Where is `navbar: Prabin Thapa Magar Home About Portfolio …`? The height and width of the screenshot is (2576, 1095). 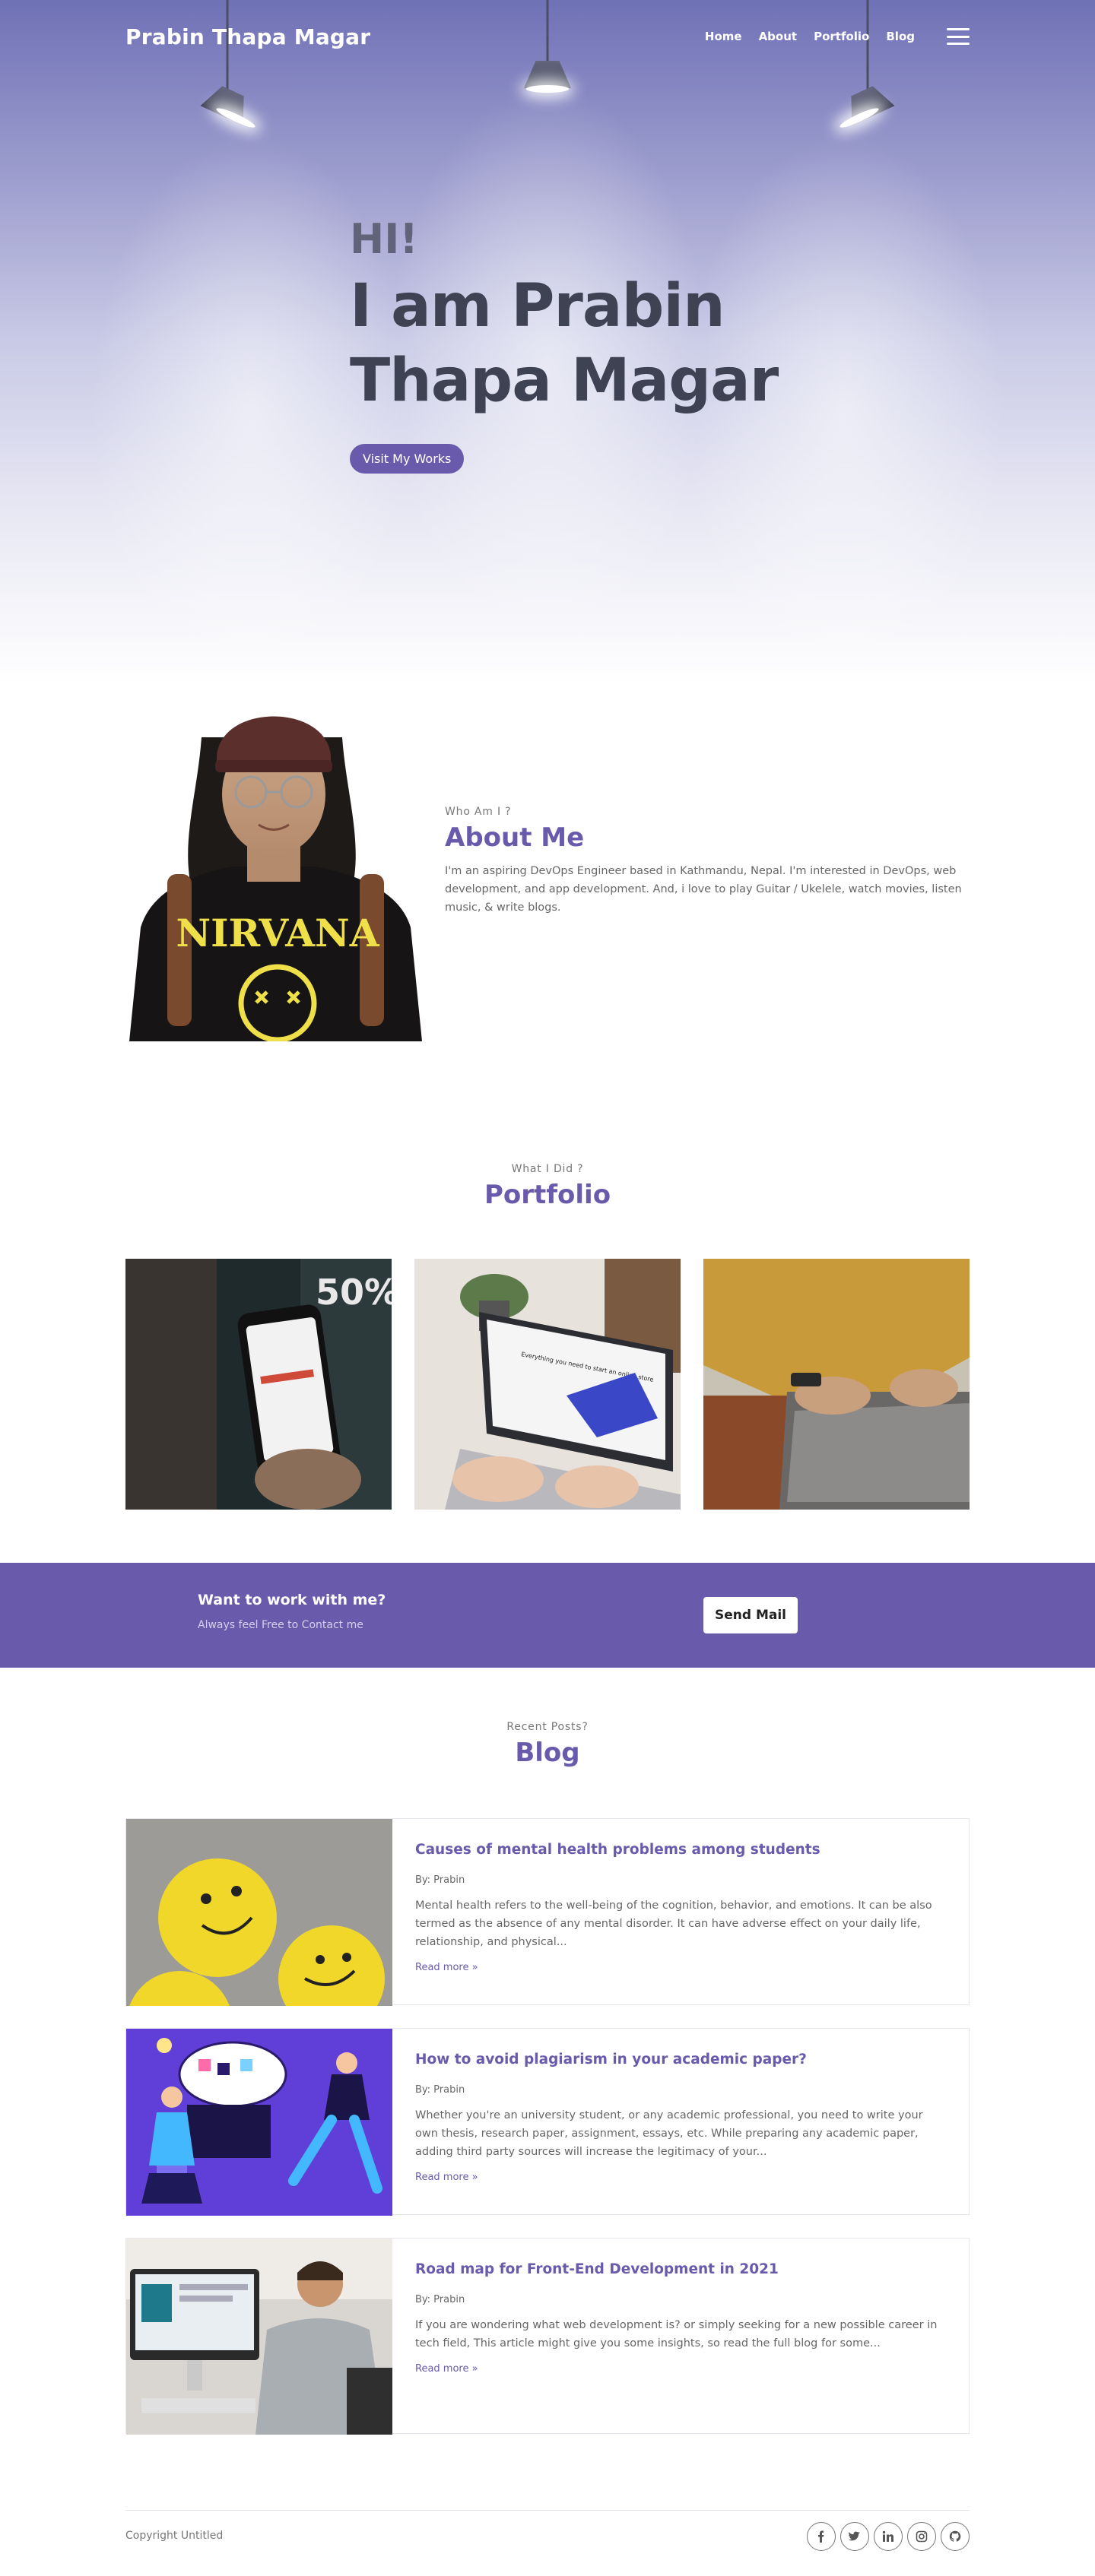 navbar: Prabin Thapa Magar Home About Portfolio … is located at coordinates (547, 36).